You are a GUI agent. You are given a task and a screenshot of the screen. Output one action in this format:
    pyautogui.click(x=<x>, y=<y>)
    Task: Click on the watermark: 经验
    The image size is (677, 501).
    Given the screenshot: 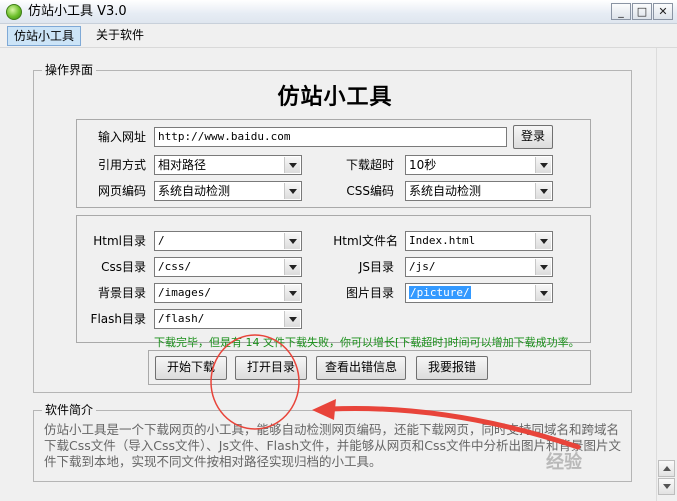 What is the action you would take?
    pyautogui.click(x=564, y=462)
    